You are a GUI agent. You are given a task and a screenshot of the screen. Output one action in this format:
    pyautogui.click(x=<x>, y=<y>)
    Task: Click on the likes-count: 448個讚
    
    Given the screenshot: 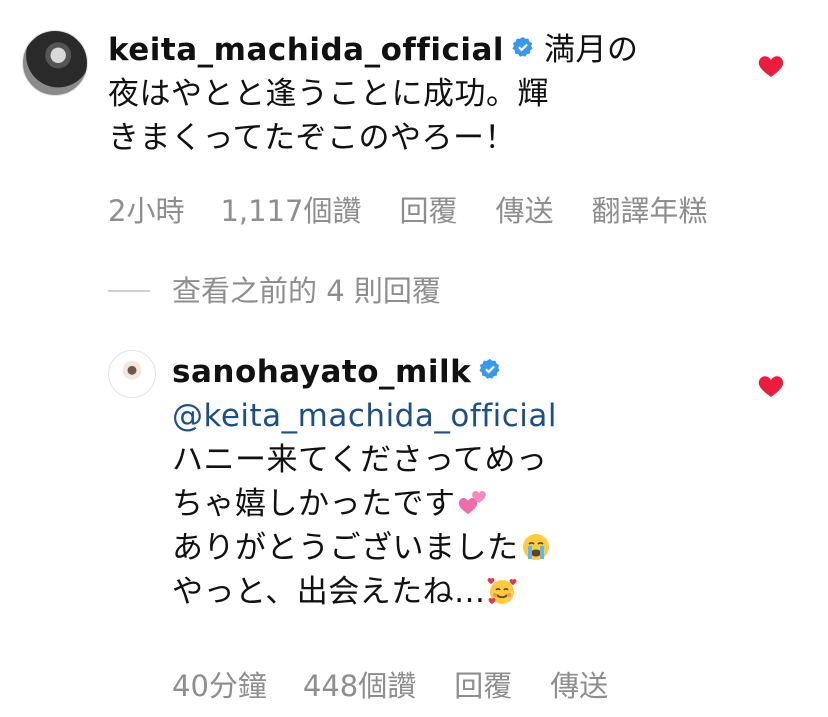 What is the action you would take?
    pyautogui.click(x=359, y=686)
    